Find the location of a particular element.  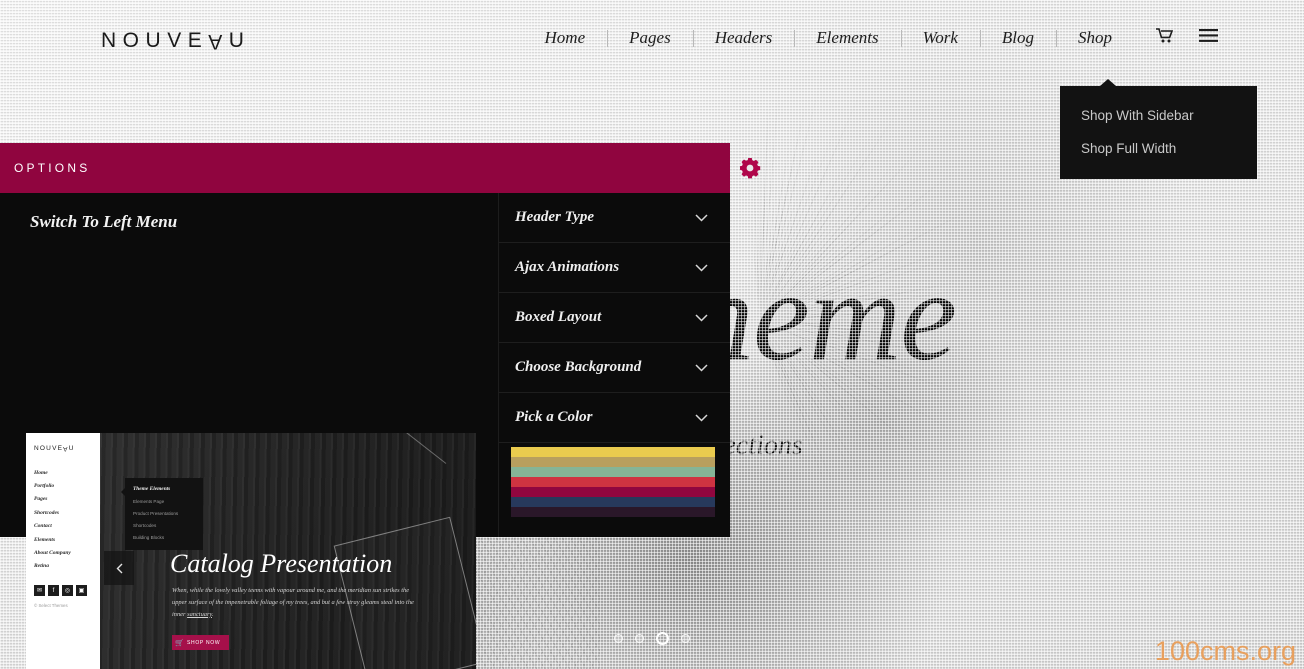

options-gear-toggle is located at coordinates (750, 168).